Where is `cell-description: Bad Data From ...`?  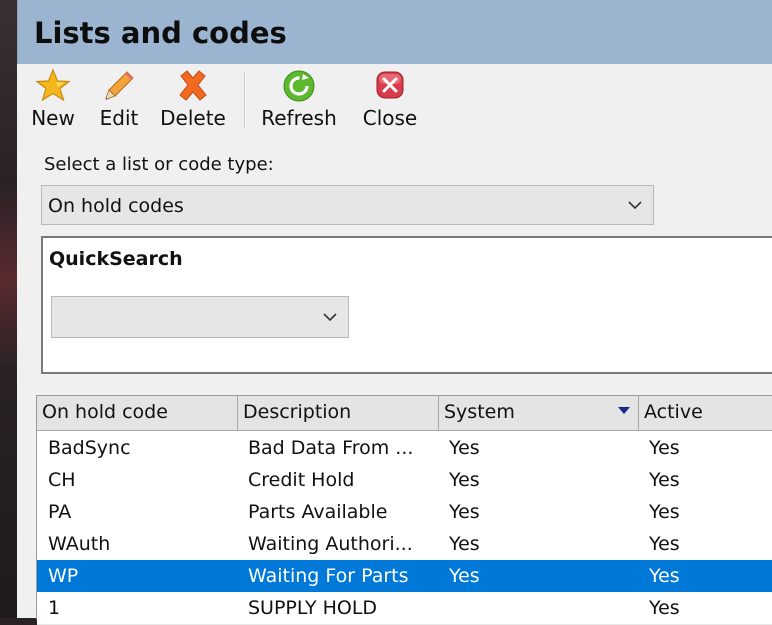
cell-description: Bad Data From ... is located at coordinates (331, 448).